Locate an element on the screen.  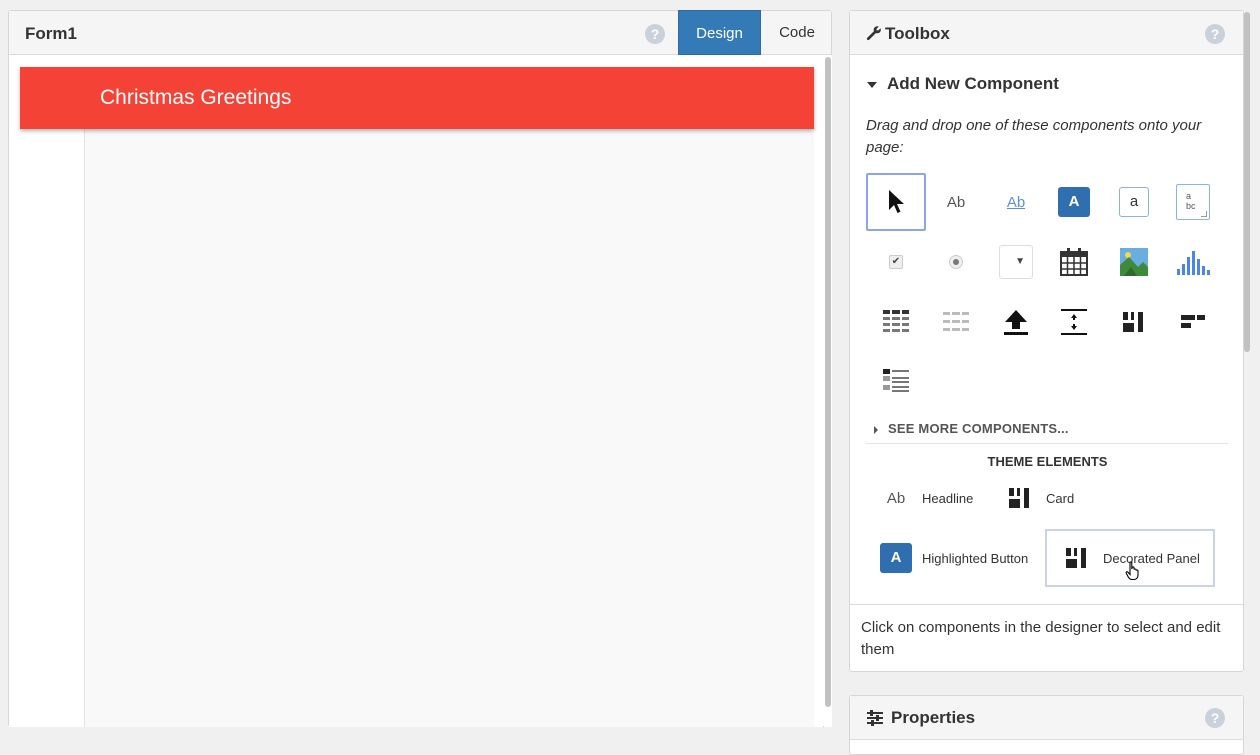
image-icon is located at coordinates (1134, 262).